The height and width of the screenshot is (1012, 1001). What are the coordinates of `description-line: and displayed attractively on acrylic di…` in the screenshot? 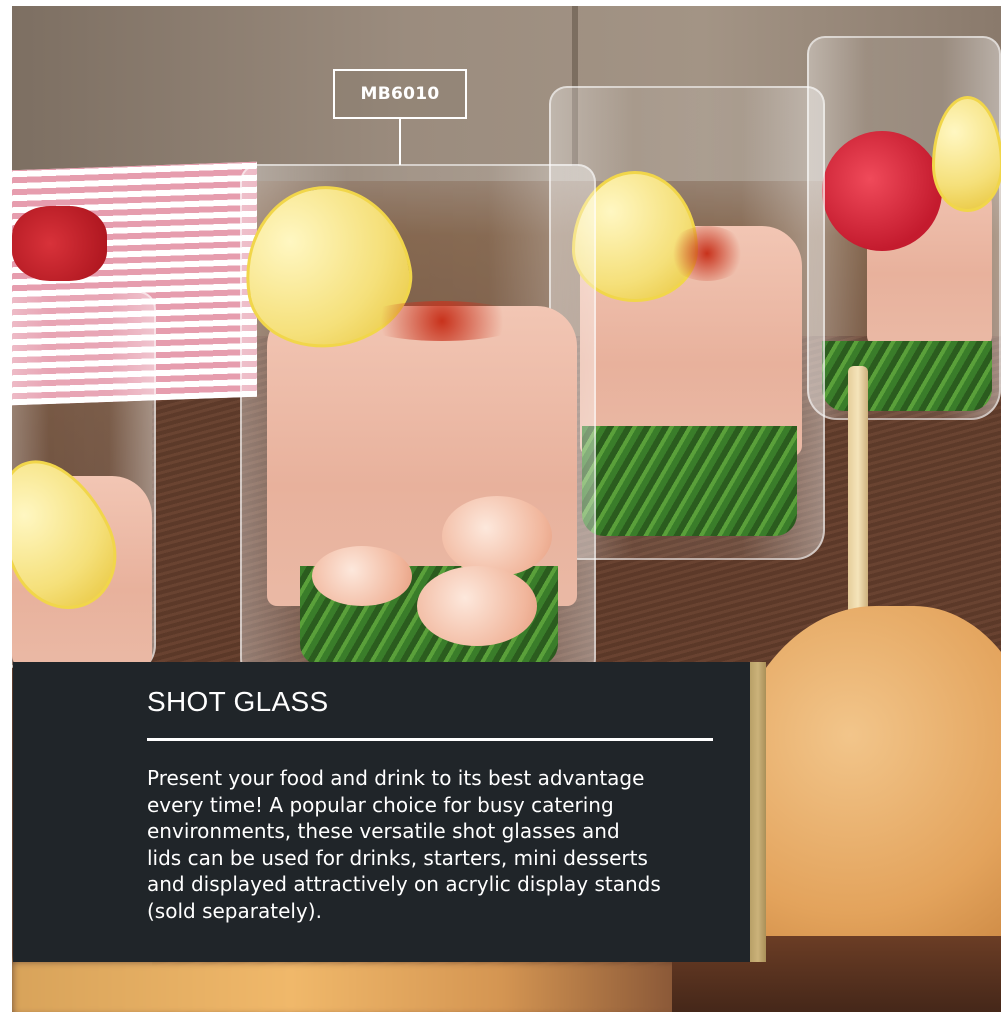 It's located at (404, 884).